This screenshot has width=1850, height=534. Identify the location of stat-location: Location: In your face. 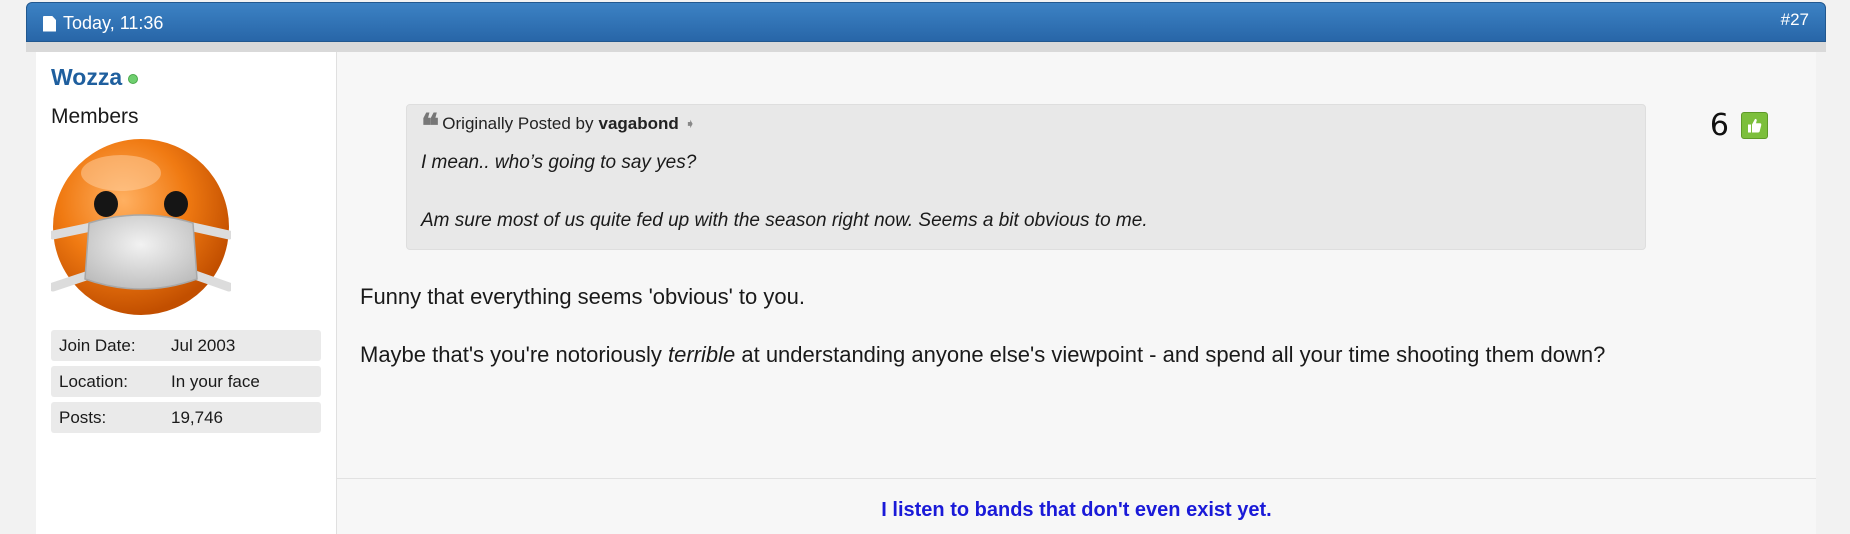
(186, 381).